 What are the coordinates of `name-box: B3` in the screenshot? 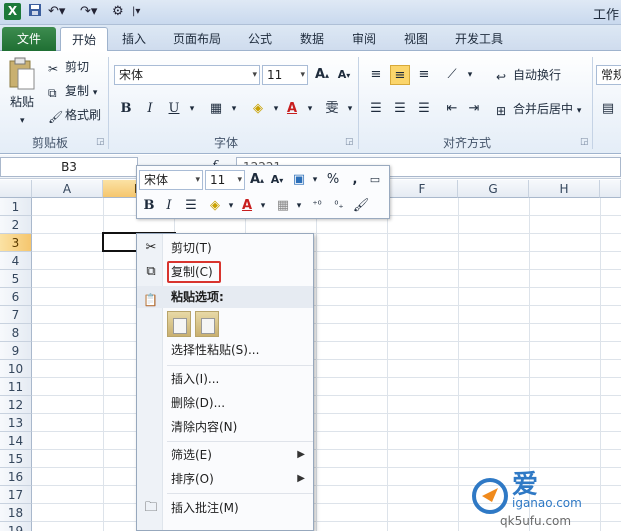 It's located at (69, 167).